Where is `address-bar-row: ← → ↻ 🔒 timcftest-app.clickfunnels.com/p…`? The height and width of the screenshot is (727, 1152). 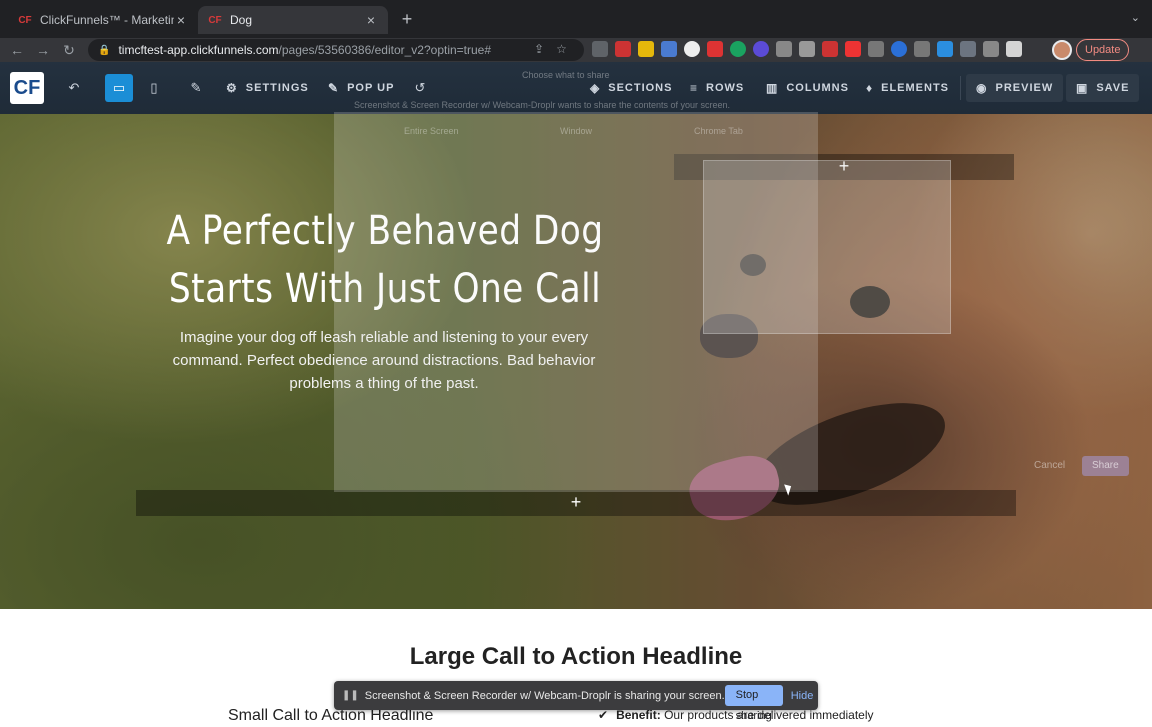
address-bar-row: ← → ↻ 🔒 timcftest-app.clickfunnels.com/p… is located at coordinates (576, 50).